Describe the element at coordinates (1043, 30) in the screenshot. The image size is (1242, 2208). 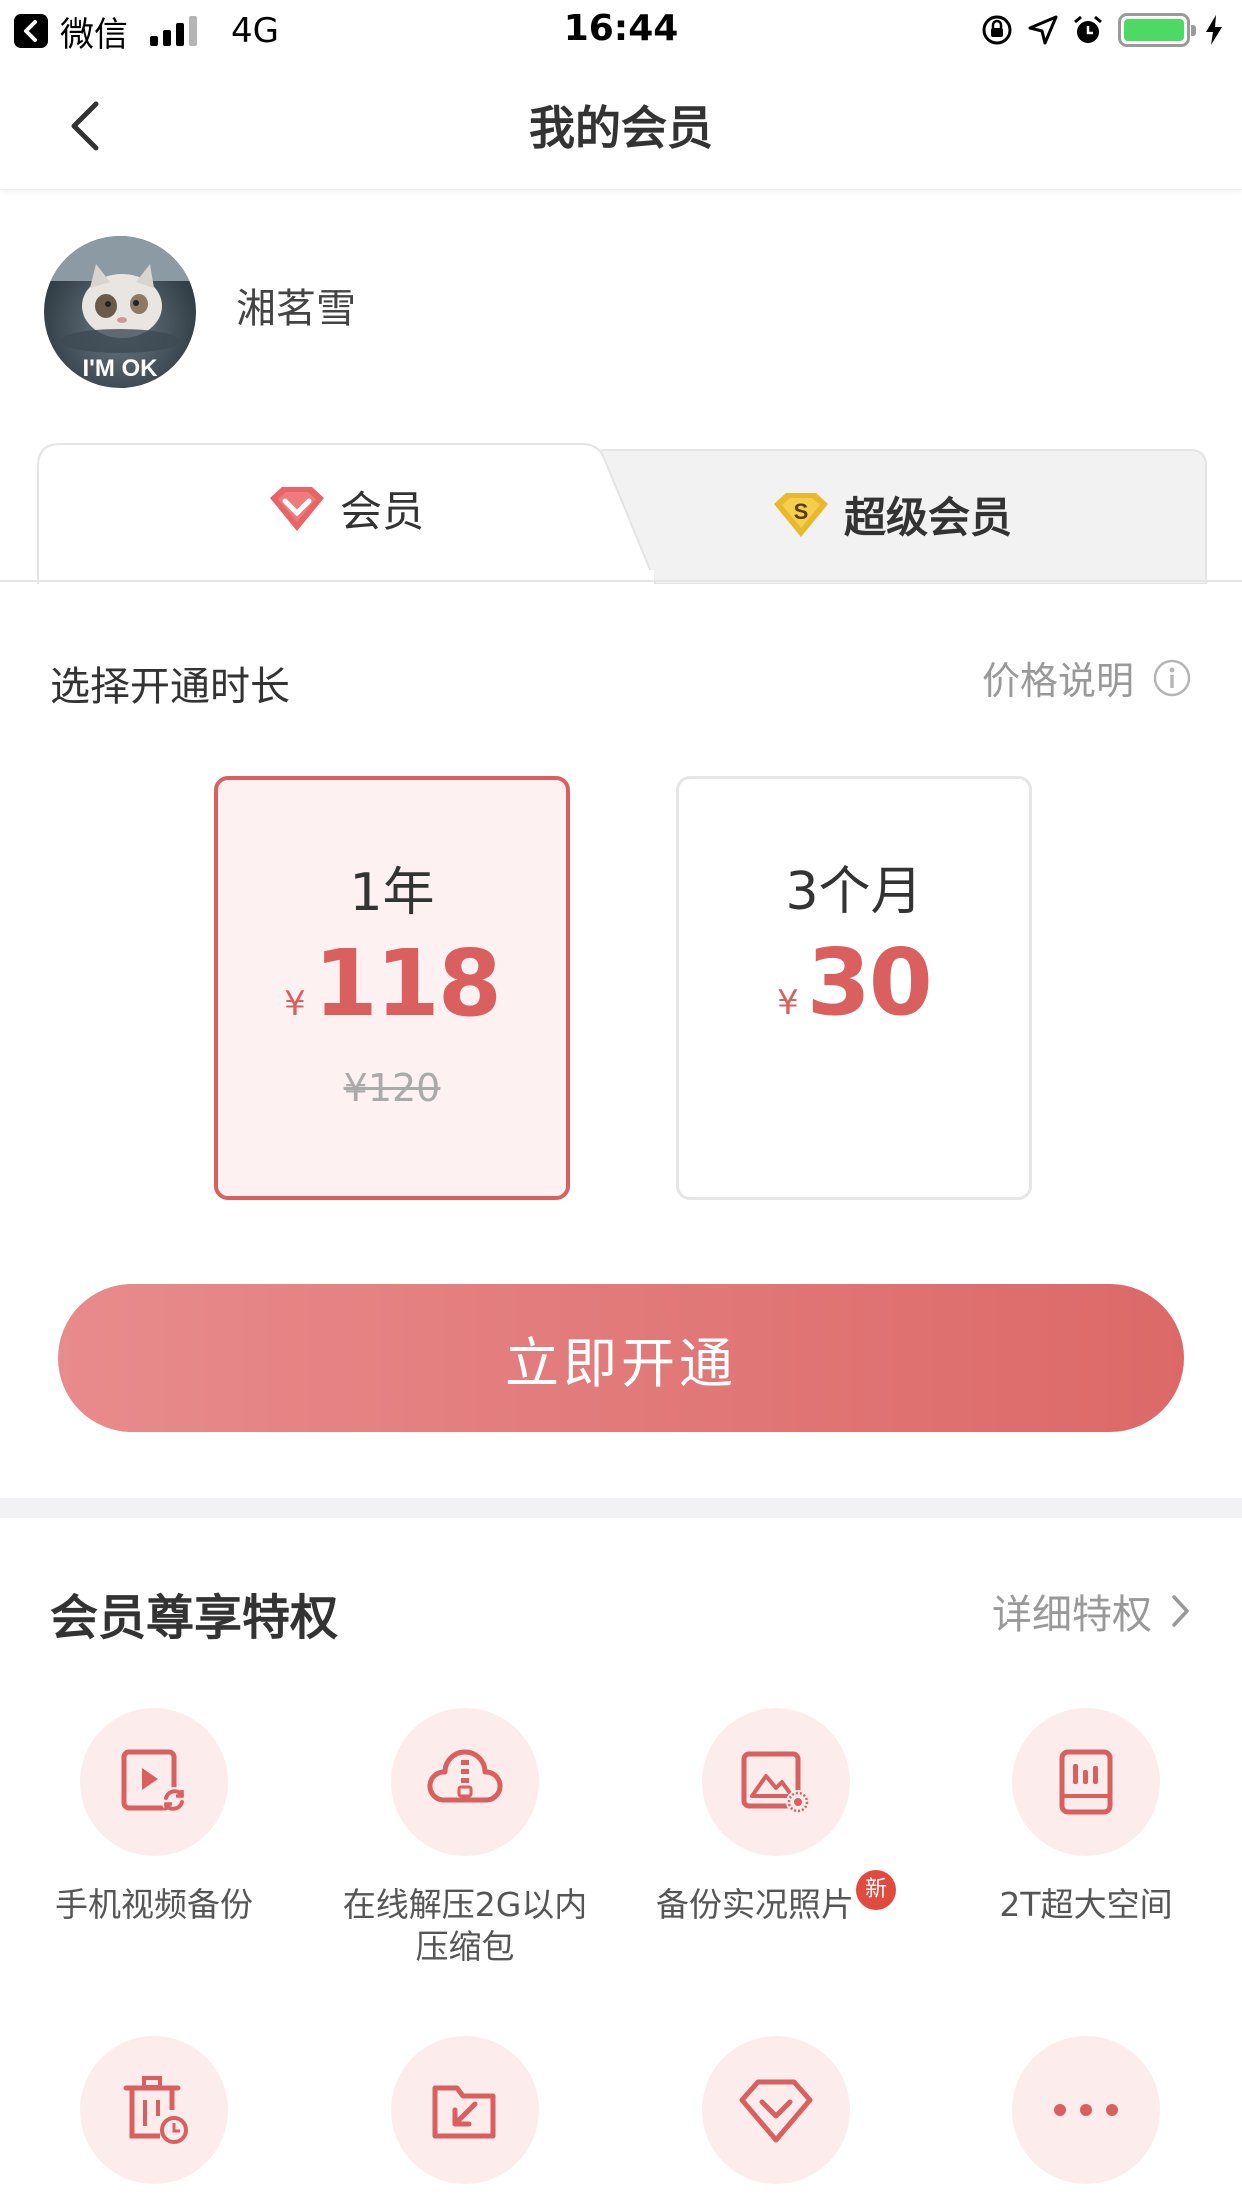
I see `location-icon` at that location.